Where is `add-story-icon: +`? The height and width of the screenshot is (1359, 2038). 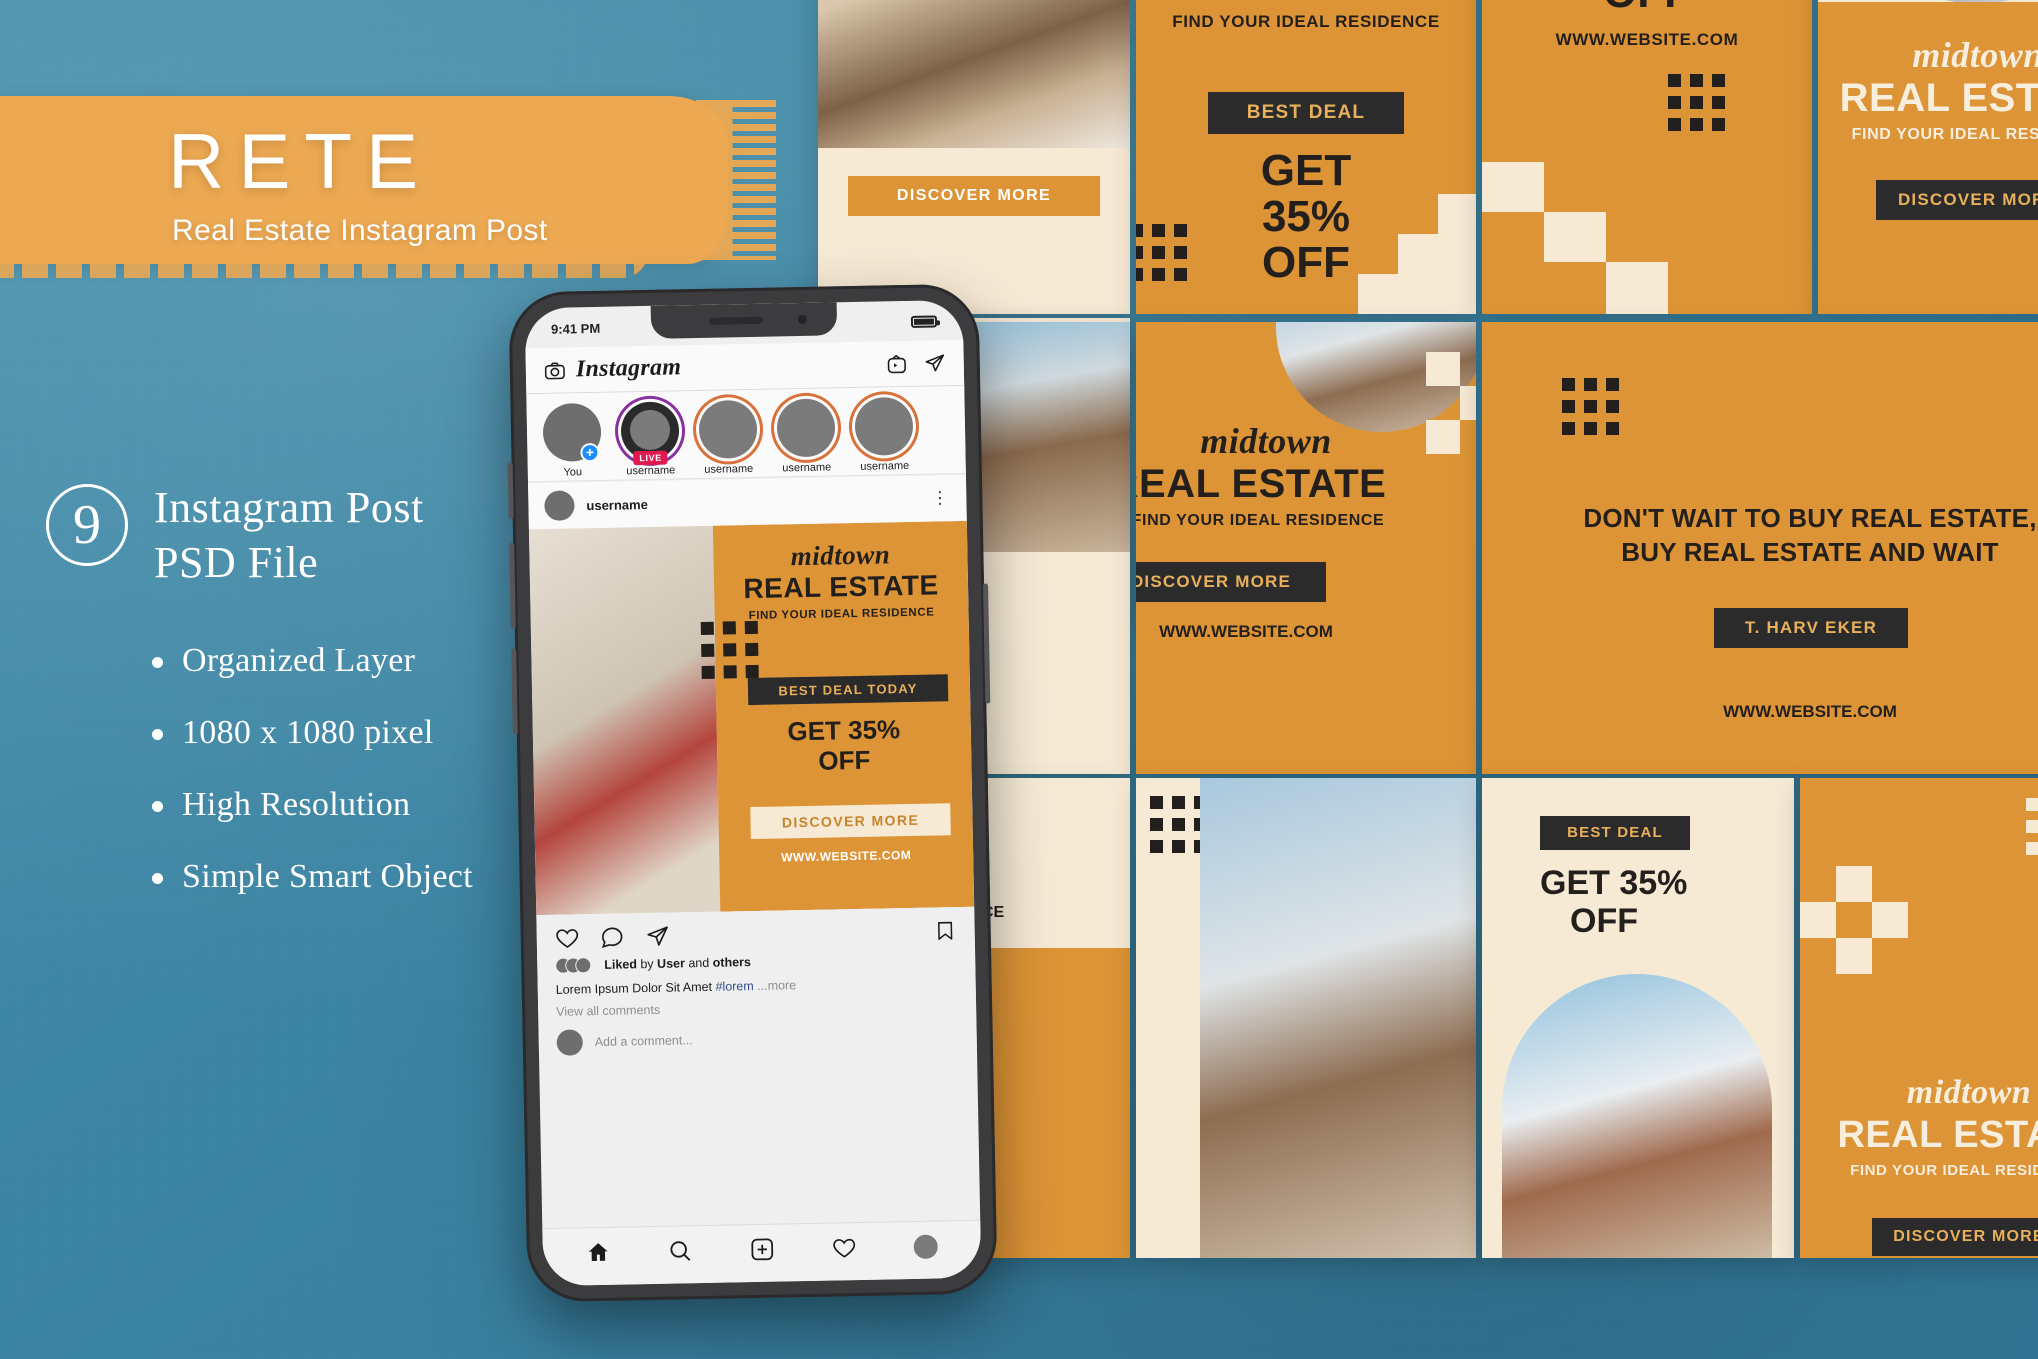 add-story-icon: + is located at coordinates (590, 452).